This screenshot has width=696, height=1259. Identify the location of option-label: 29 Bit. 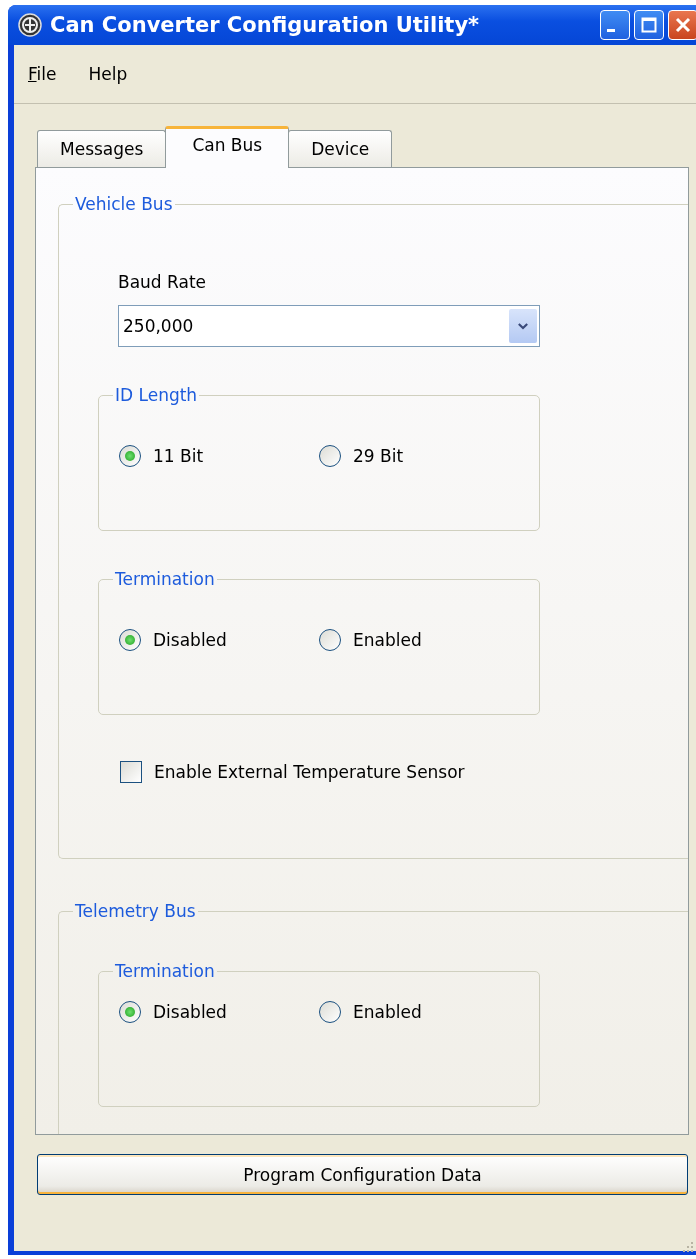
(378, 456).